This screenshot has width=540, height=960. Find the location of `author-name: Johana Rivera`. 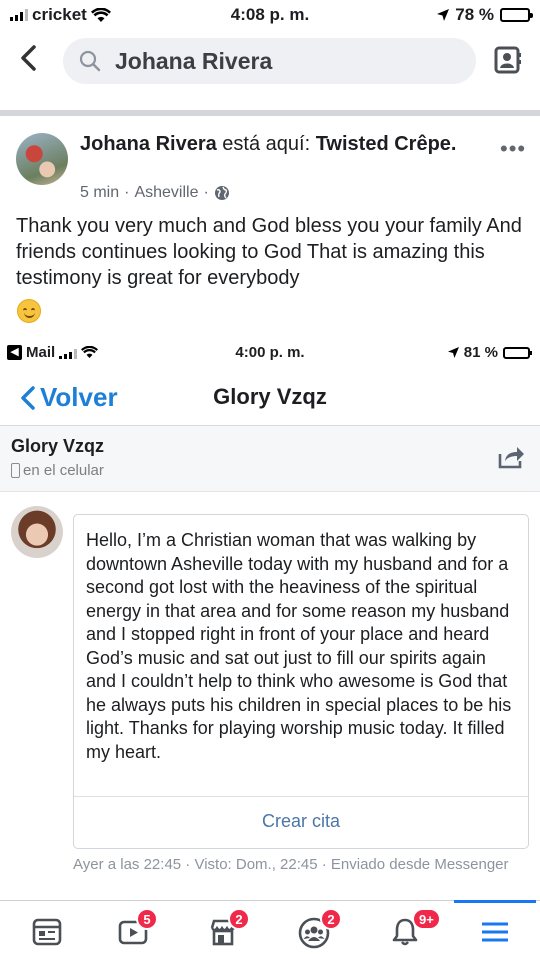

author-name: Johana Rivera is located at coordinates (148, 144).